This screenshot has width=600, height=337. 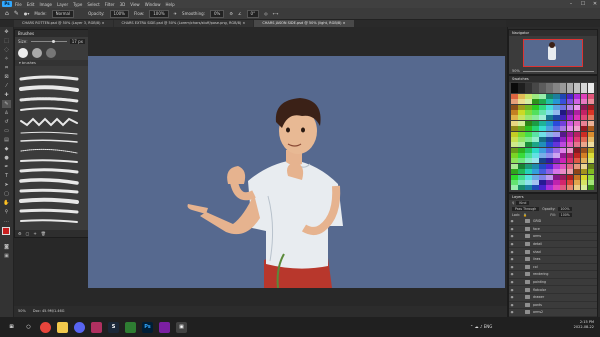 I want to click on pen-tool-icon: ✒, so click(x=6, y=167).